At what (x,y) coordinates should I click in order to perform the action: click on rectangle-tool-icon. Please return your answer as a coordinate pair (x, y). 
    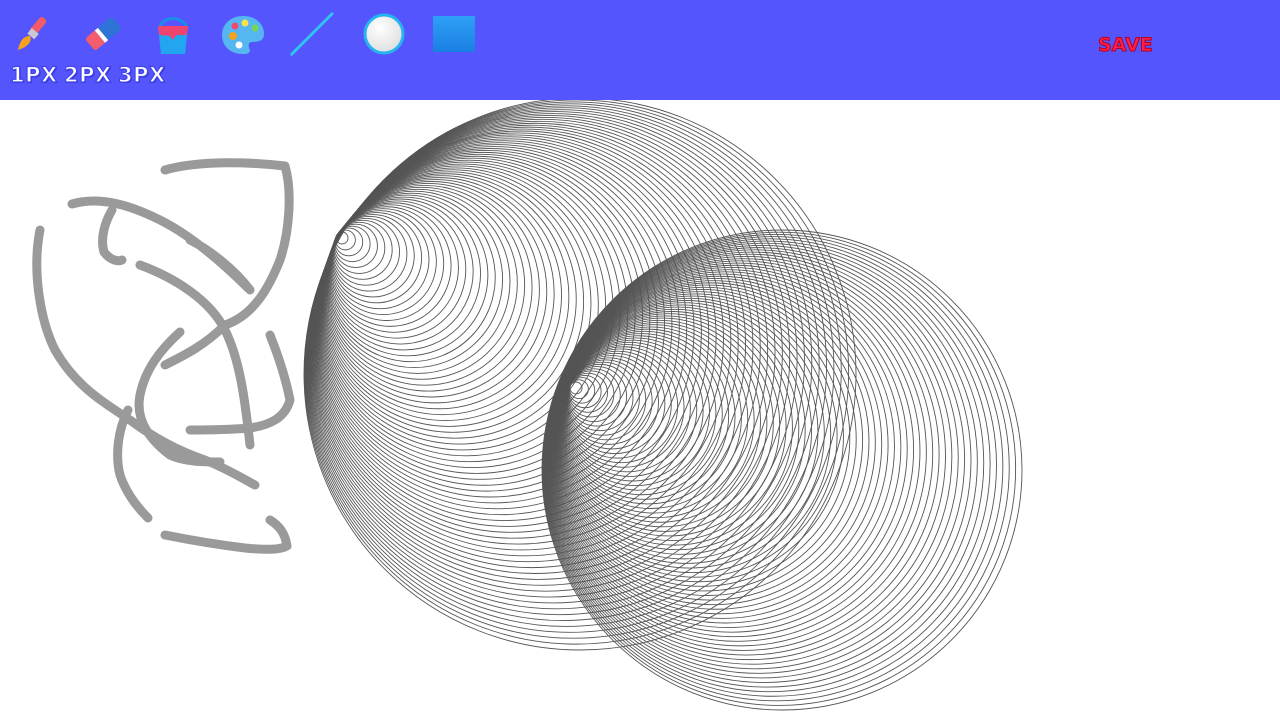
    Looking at the image, I should click on (454, 34).